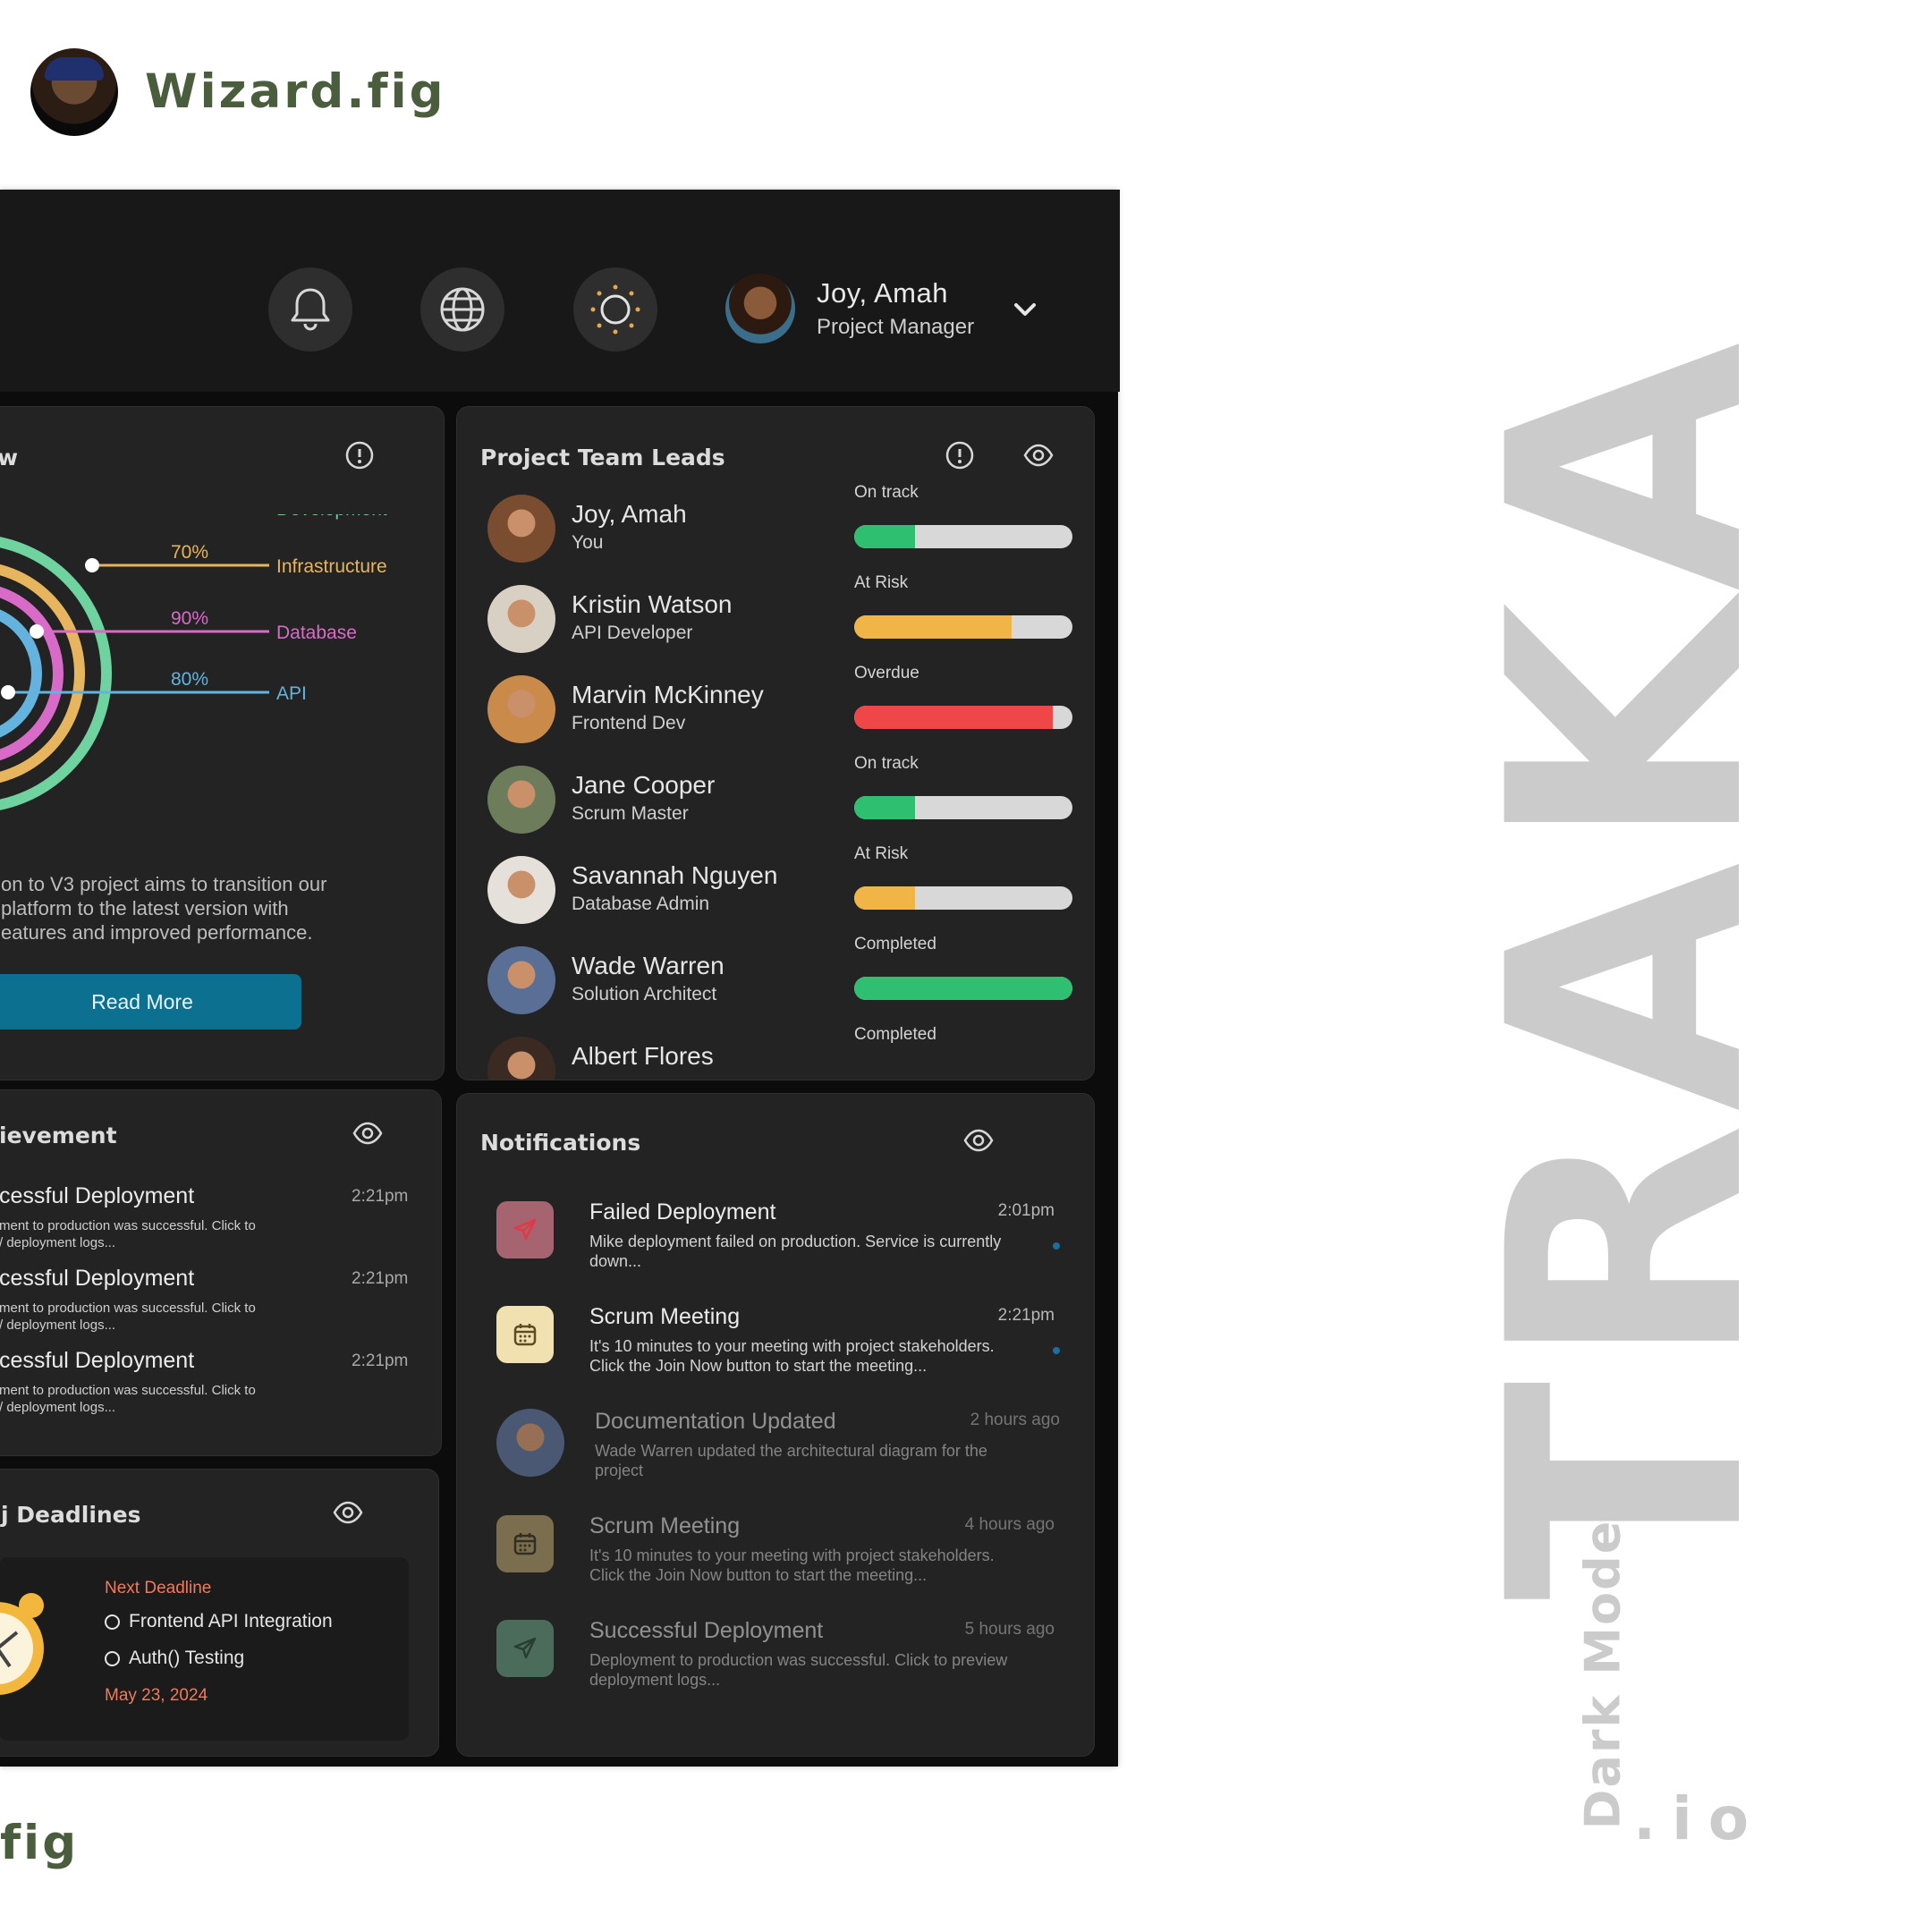  I want to click on next-deadline-label: Next Deadline, so click(158, 1588).